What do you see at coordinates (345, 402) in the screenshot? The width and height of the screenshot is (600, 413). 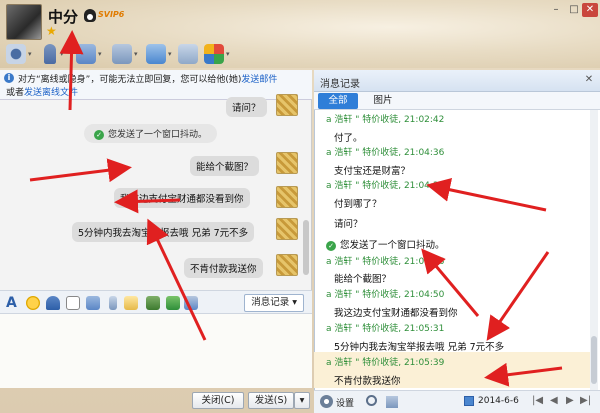 I see `settings-label: 设置` at bounding box center [345, 402].